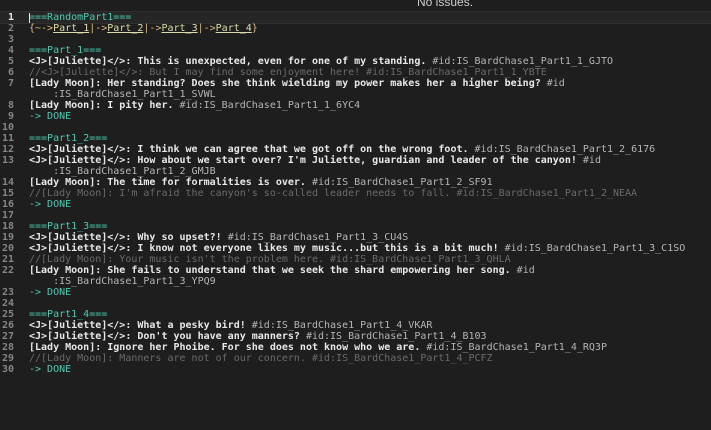  Describe the element at coordinates (355, 292) in the screenshot. I see `code-line: 23 -> DONE` at that location.